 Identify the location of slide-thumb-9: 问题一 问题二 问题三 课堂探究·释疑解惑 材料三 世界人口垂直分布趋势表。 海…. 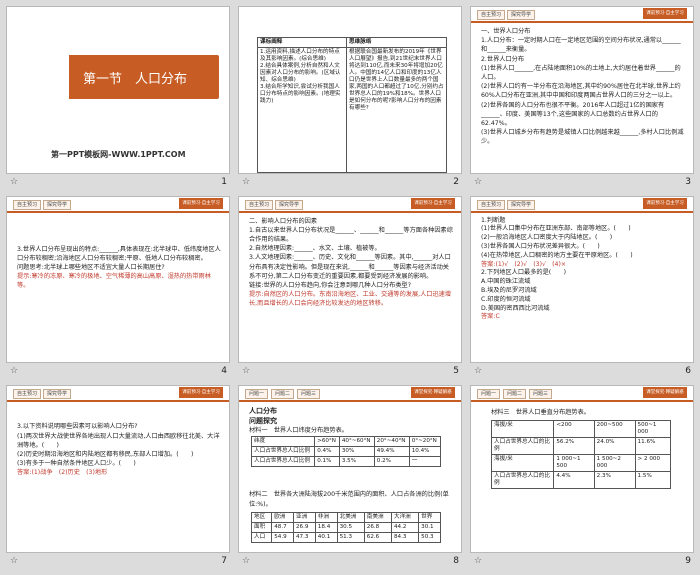
(582, 477).